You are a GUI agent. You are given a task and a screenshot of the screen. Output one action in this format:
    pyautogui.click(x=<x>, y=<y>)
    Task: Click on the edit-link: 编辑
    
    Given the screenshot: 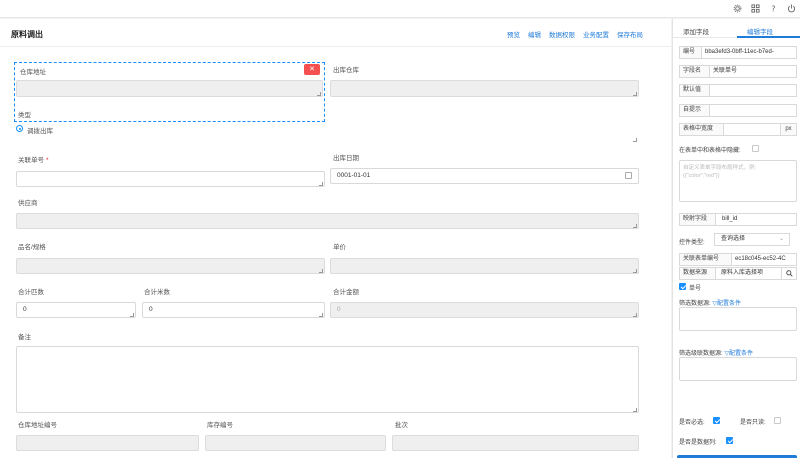 What is the action you would take?
    pyautogui.click(x=534, y=34)
    